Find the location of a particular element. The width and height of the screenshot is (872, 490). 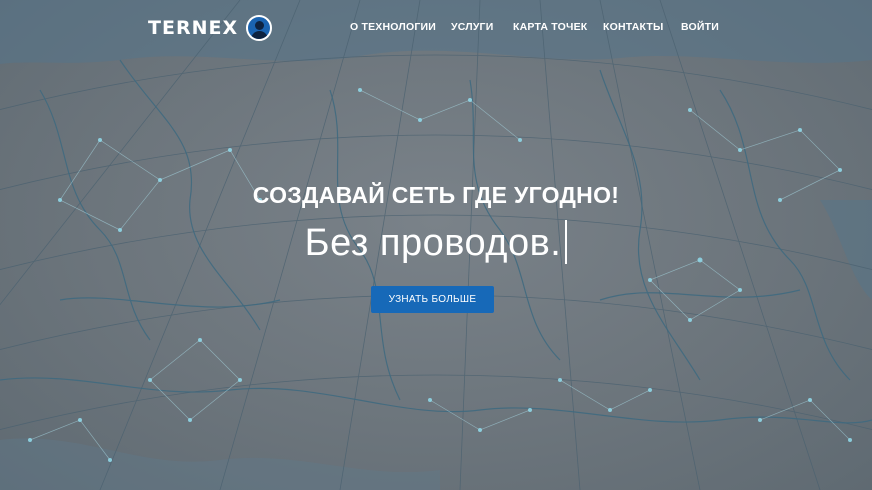

learn-more-button: УЗНАТЬ БОЛЬШЕ is located at coordinates (432, 299).